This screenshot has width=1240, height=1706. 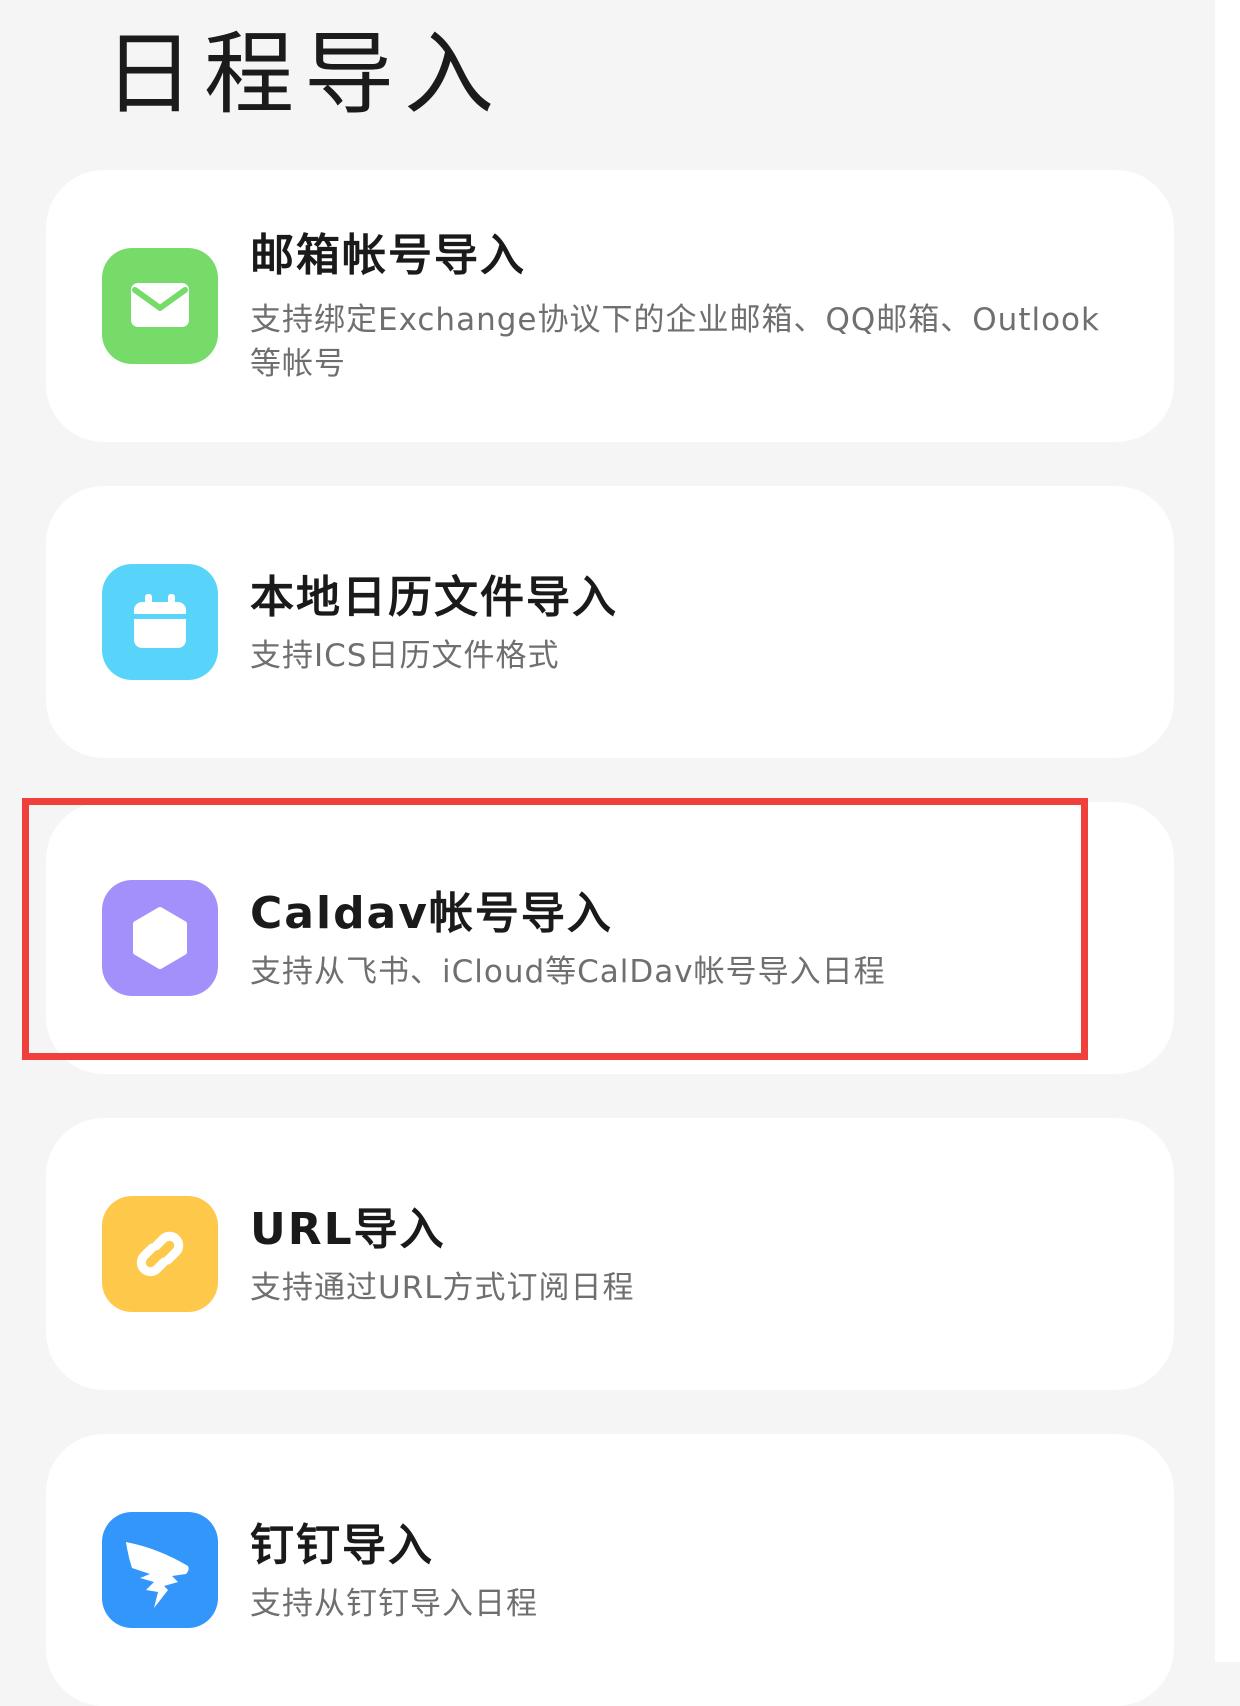 What do you see at coordinates (348, 1229) in the screenshot?
I see `option-title: URL导入` at bounding box center [348, 1229].